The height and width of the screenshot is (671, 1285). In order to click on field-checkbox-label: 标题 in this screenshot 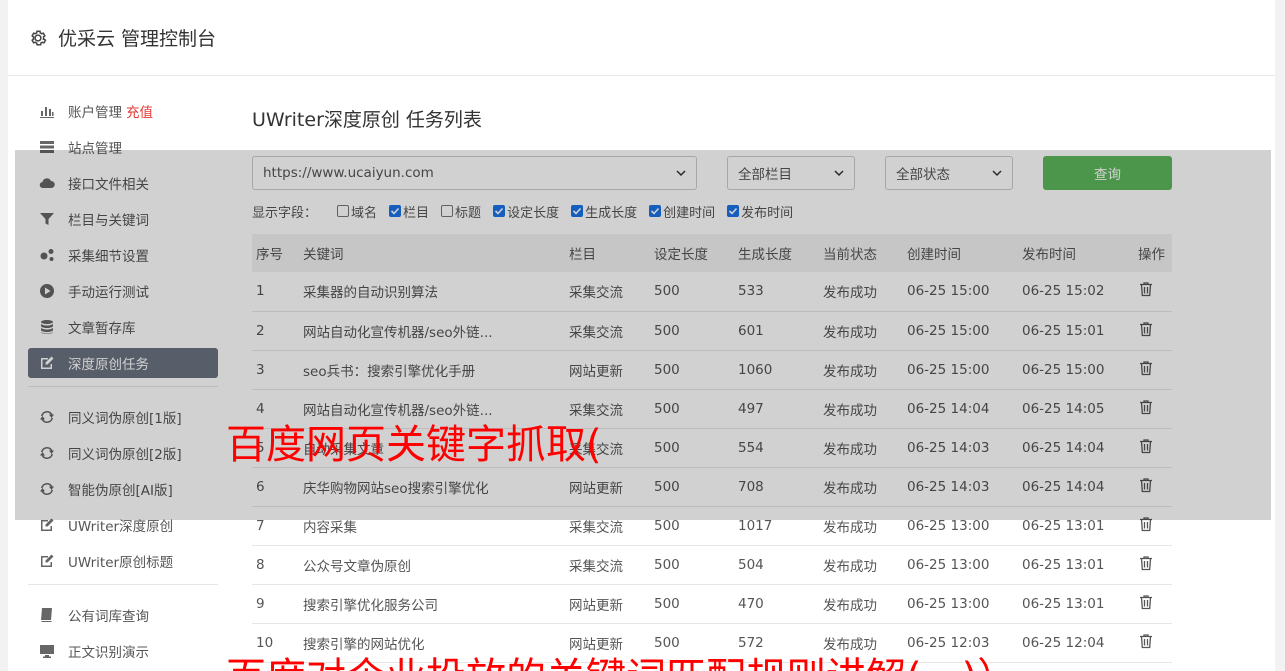, I will do `click(468, 213)`.